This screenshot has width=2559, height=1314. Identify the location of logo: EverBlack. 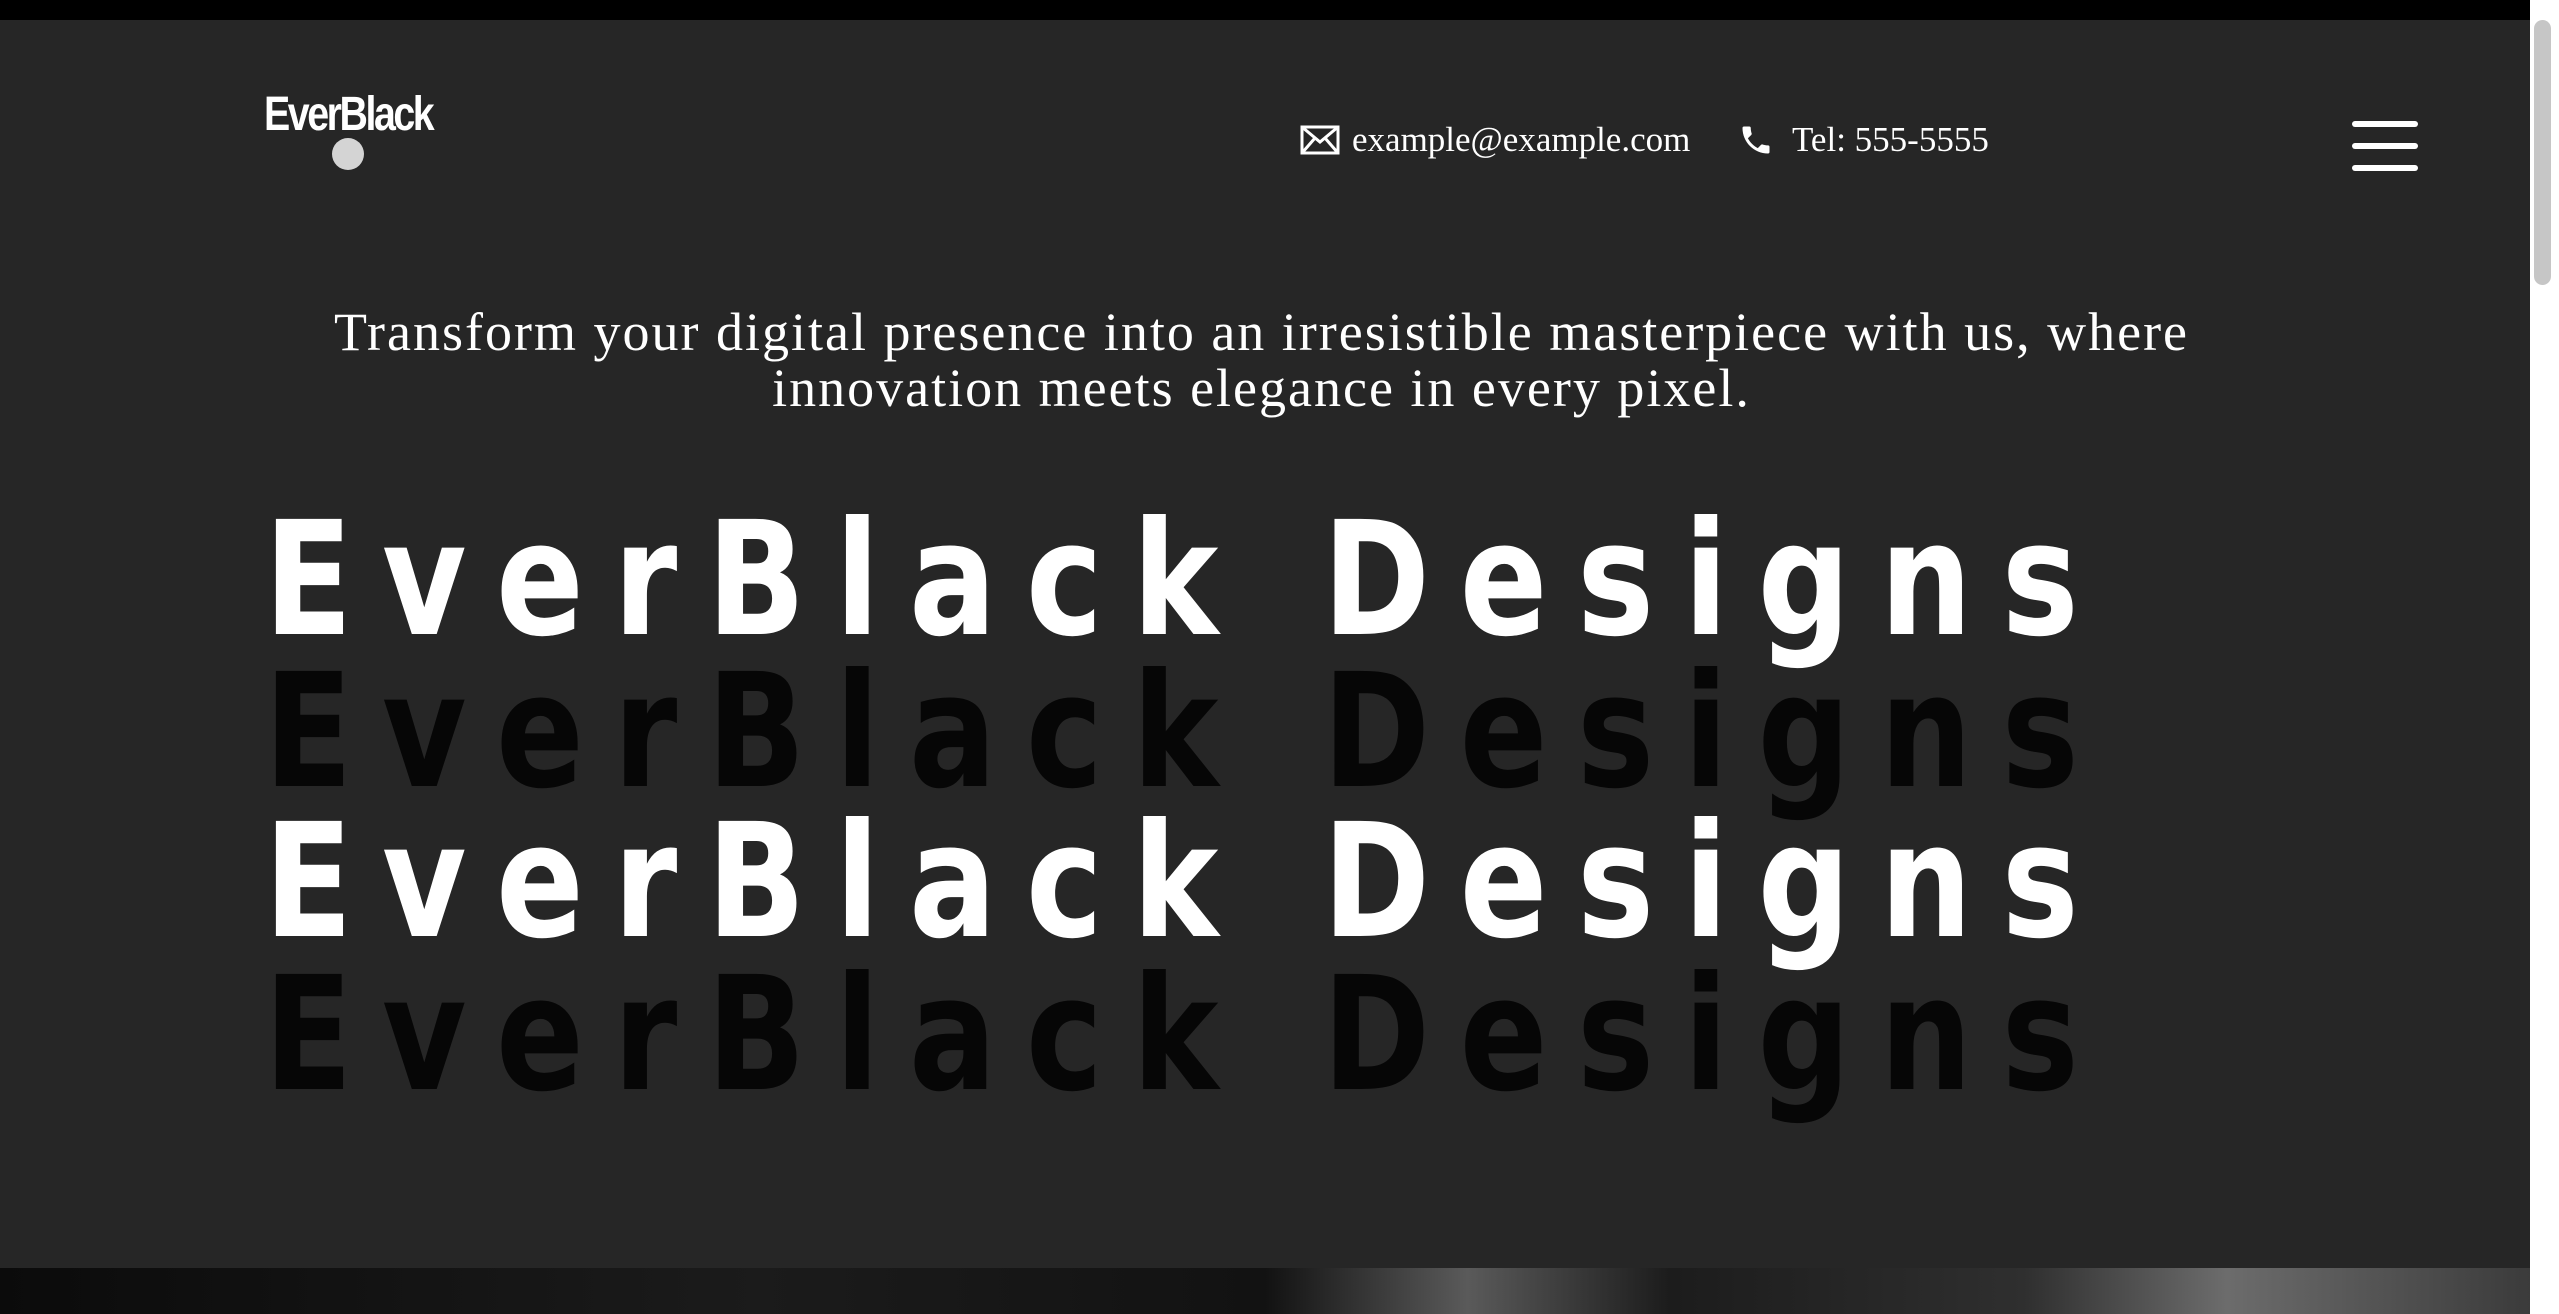
(354, 133).